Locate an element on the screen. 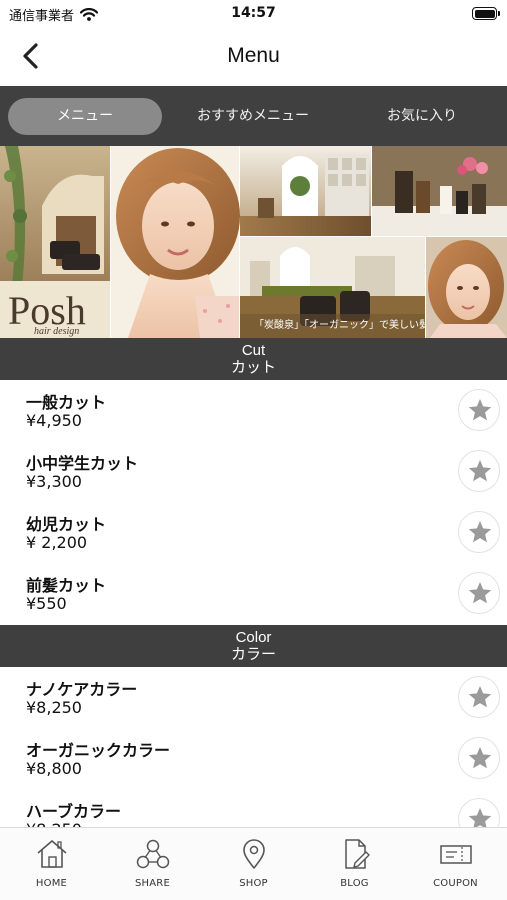 The height and width of the screenshot is (900, 507). menu-item-name: ハーブカラー is located at coordinates (74, 811).